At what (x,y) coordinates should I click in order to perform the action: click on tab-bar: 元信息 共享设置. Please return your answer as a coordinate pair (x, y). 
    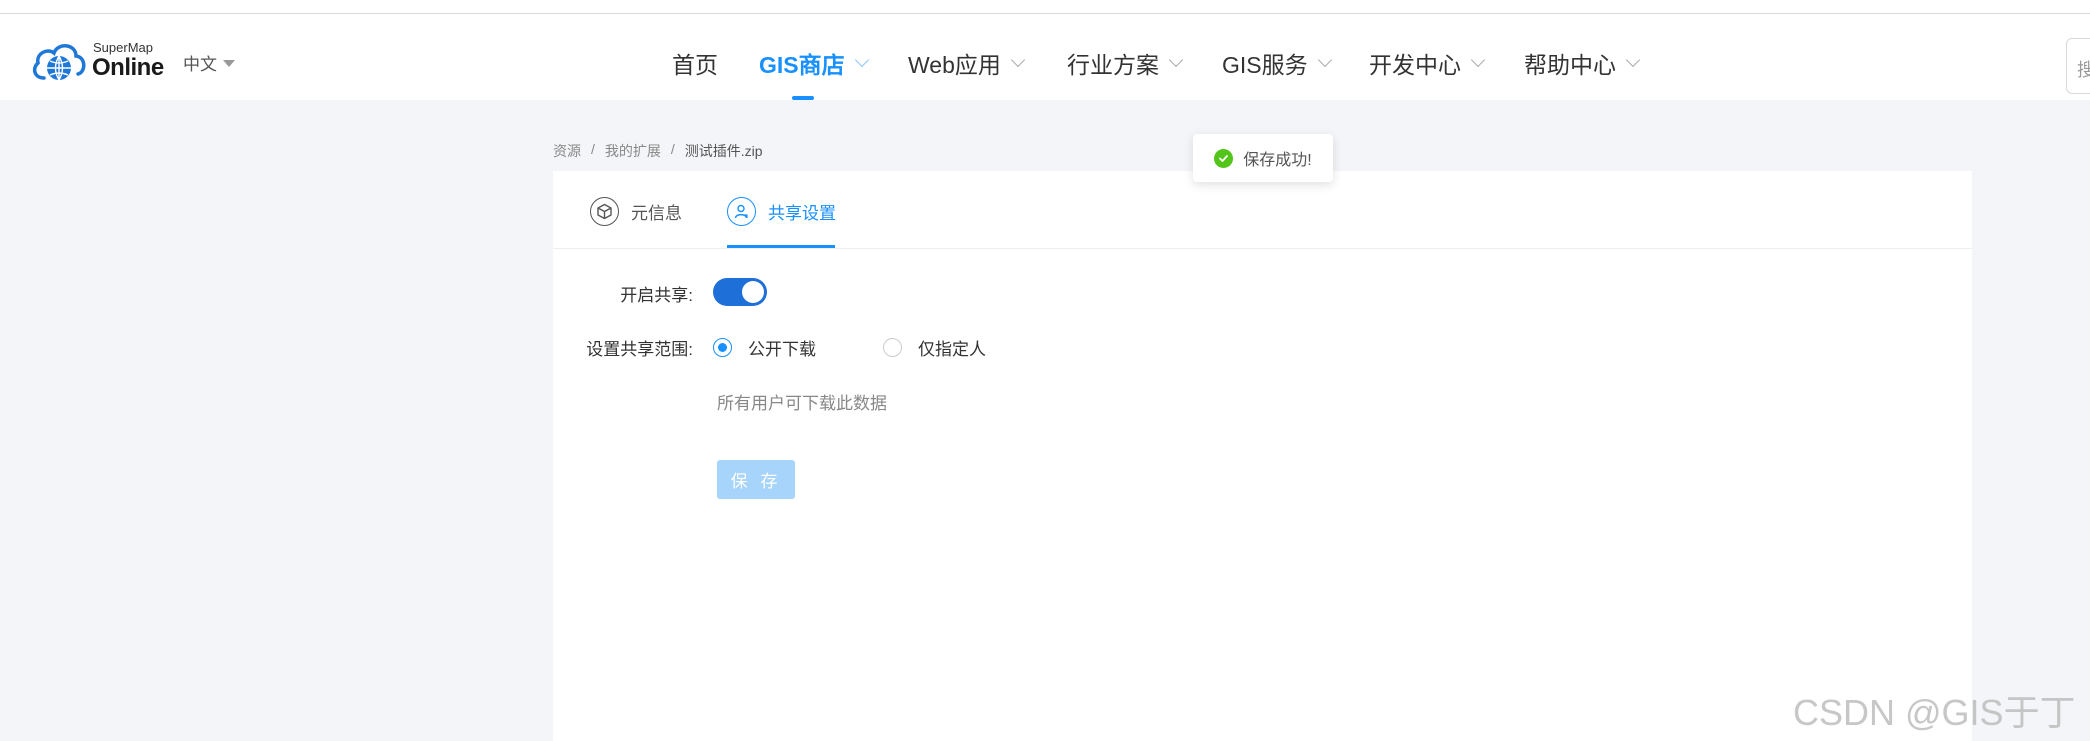
    Looking at the image, I should click on (1262, 210).